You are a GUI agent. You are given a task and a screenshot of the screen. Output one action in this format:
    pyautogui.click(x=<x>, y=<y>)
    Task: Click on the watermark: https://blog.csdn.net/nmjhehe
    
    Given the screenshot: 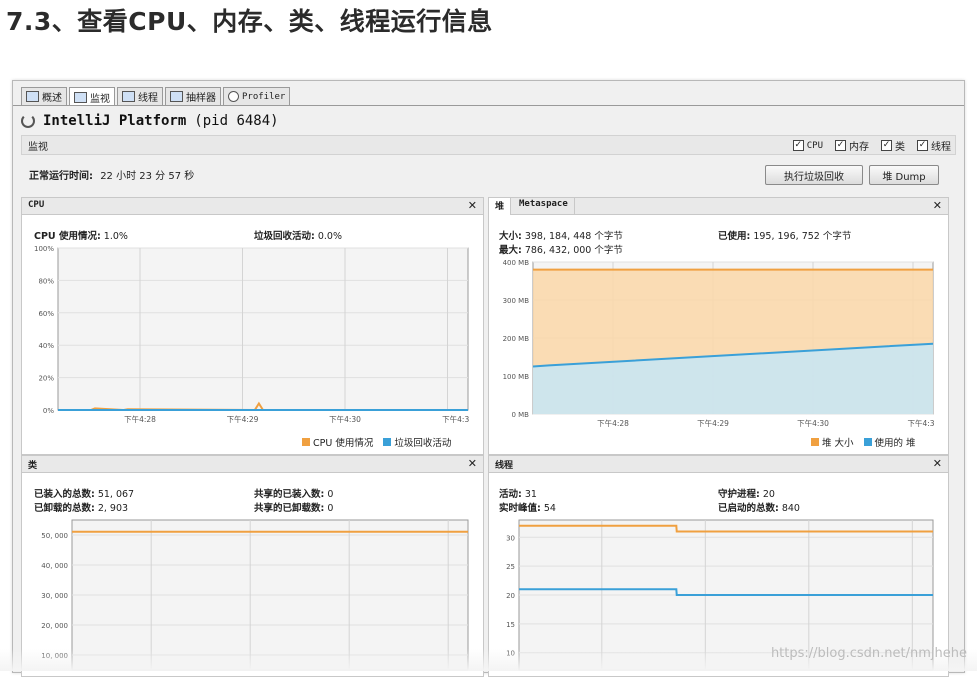 What is the action you would take?
    pyautogui.click(x=868, y=653)
    